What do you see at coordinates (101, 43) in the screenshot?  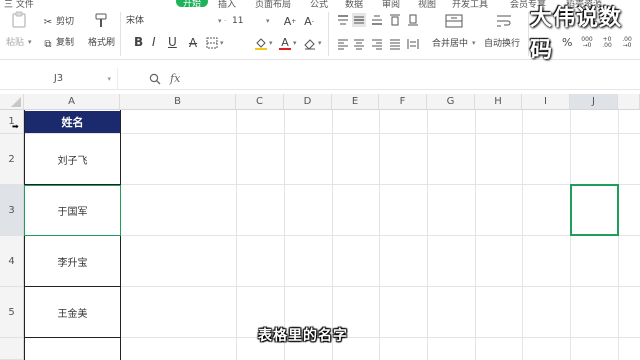 I see `format-painter-label: 格式刷` at bounding box center [101, 43].